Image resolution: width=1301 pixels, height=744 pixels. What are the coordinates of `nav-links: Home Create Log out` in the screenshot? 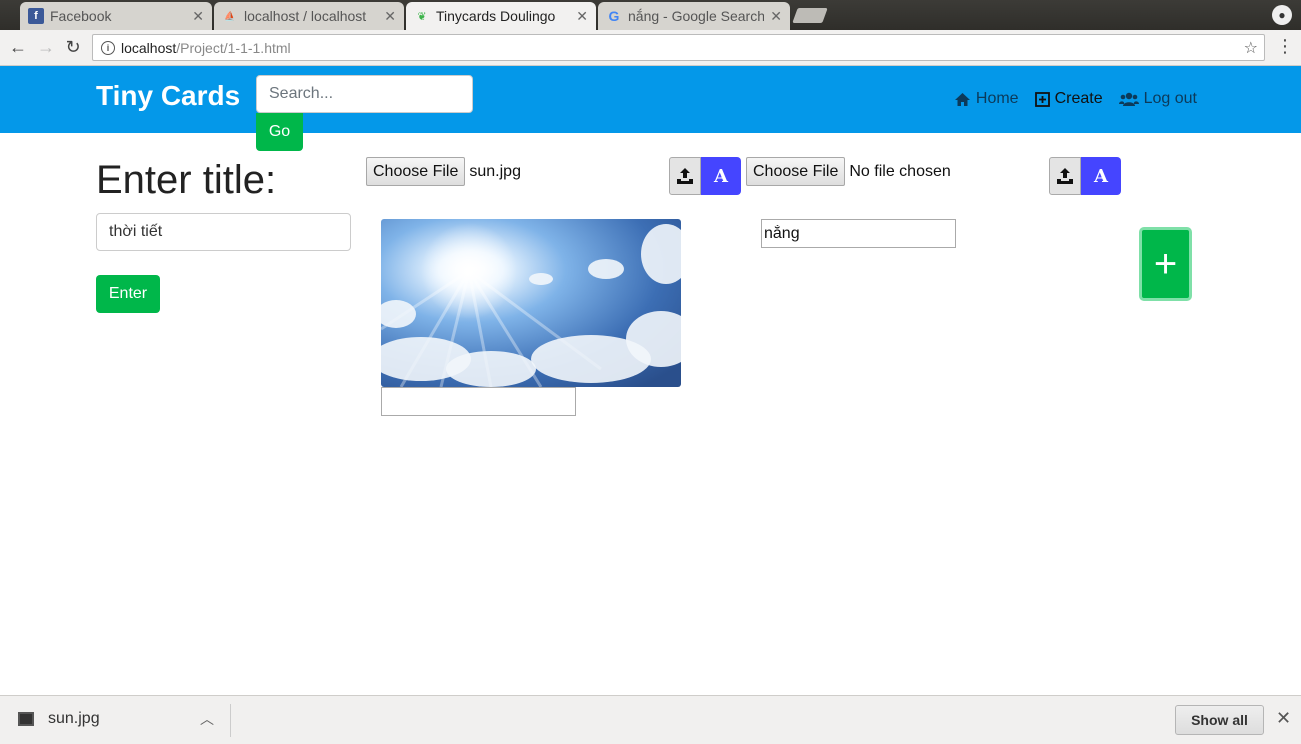 It's located at (1075, 99).